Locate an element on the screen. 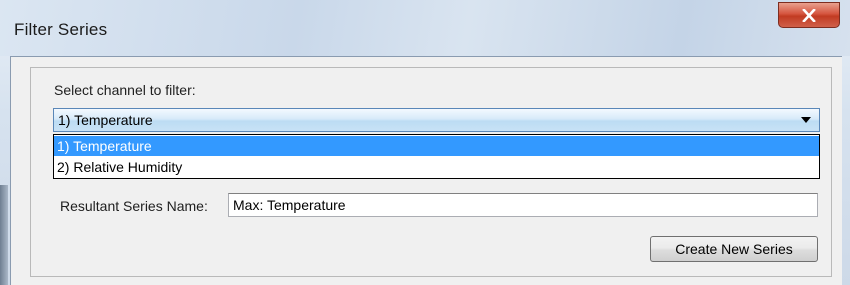 This screenshot has height=285, width=850. chevron-down-icon is located at coordinates (806, 120).